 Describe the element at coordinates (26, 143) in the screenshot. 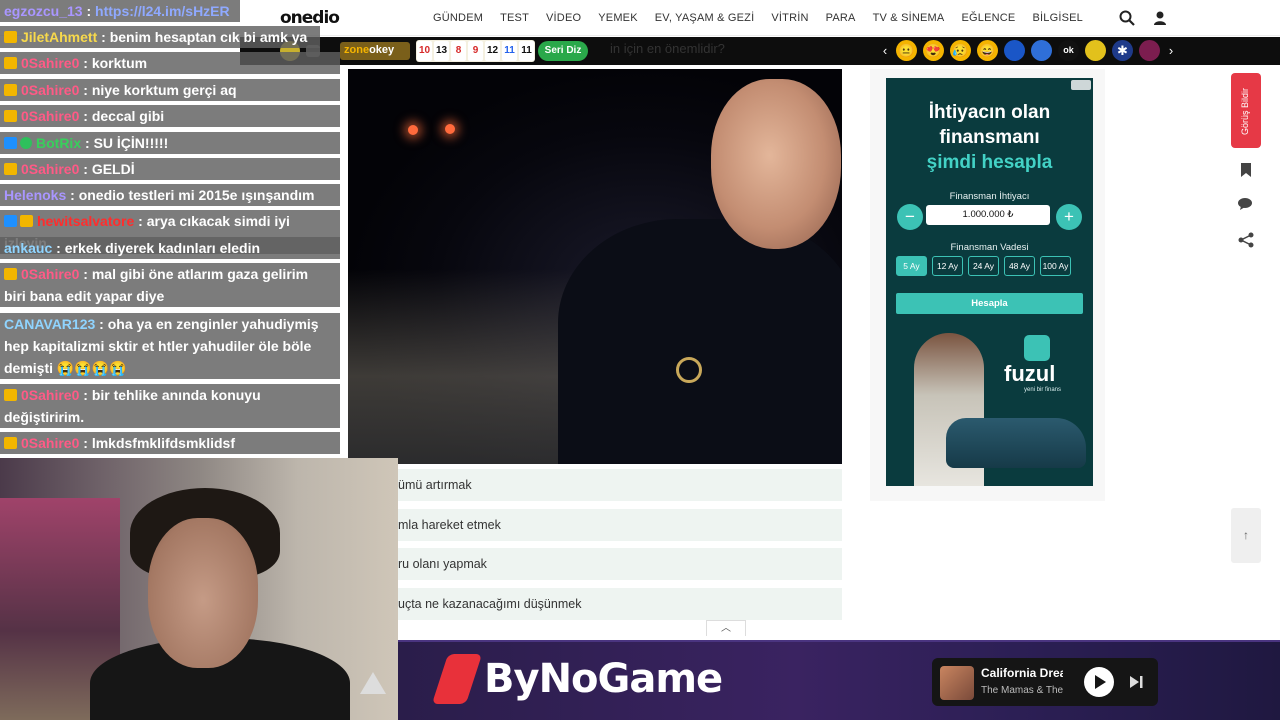

I see `verified-icon` at that location.